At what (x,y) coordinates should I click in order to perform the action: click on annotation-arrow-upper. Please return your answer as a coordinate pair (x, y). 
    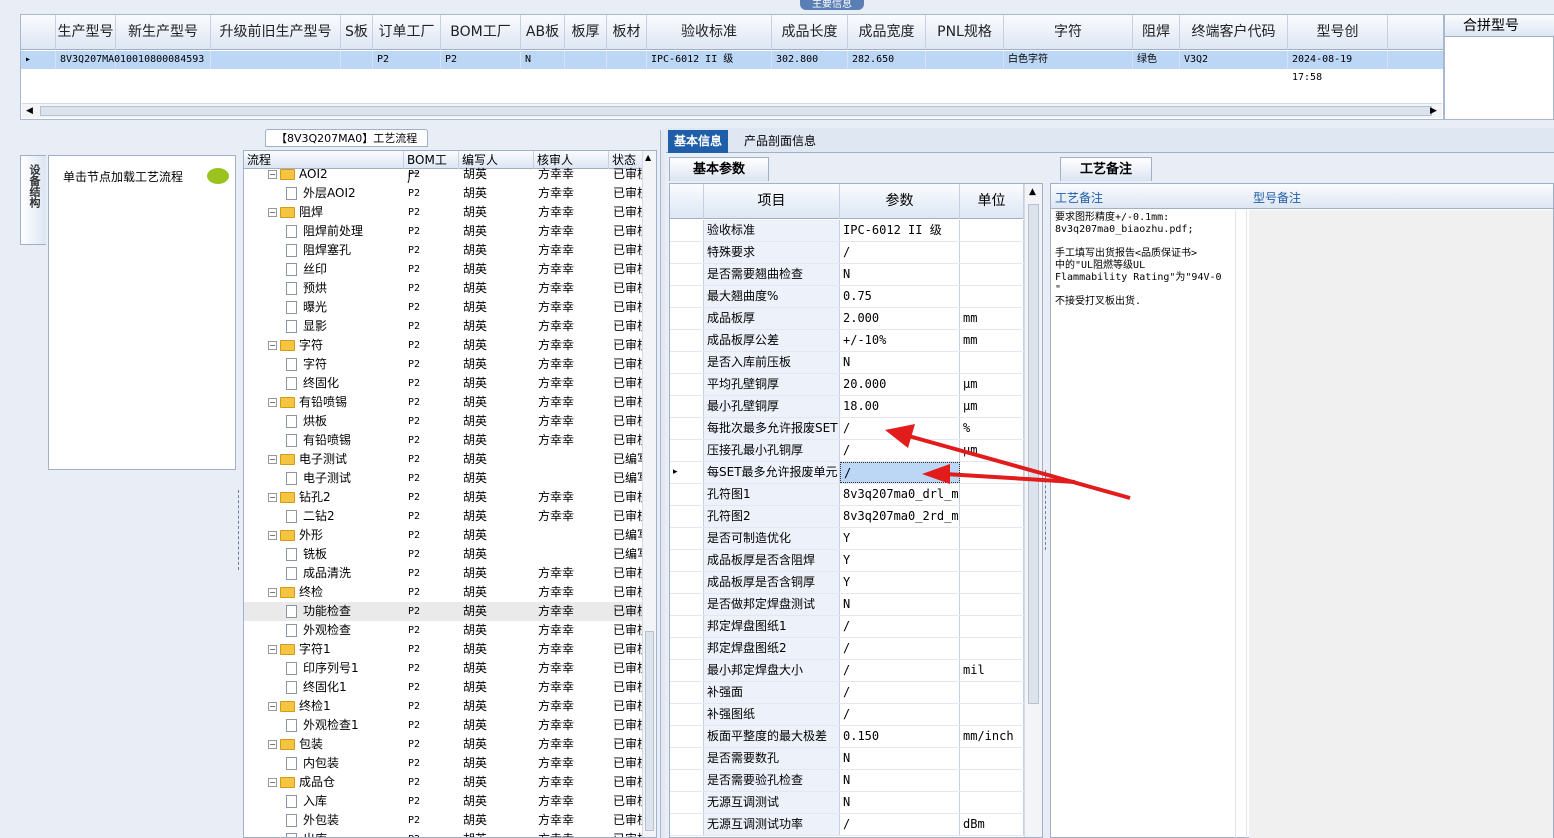
    Looking at the image, I should click on (1017, 466).